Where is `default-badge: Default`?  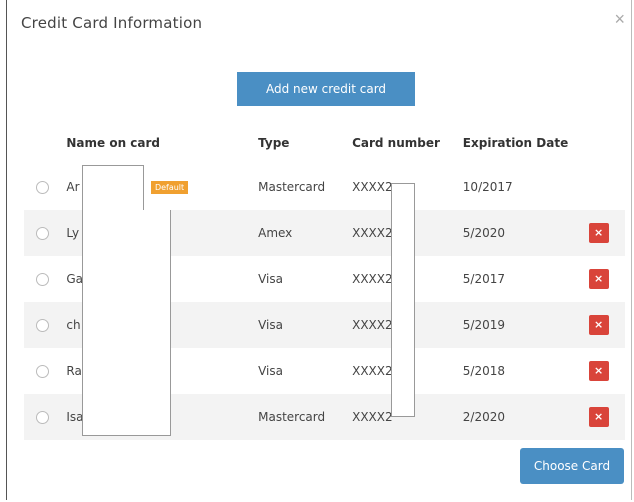
default-badge: Default is located at coordinates (169, 187).